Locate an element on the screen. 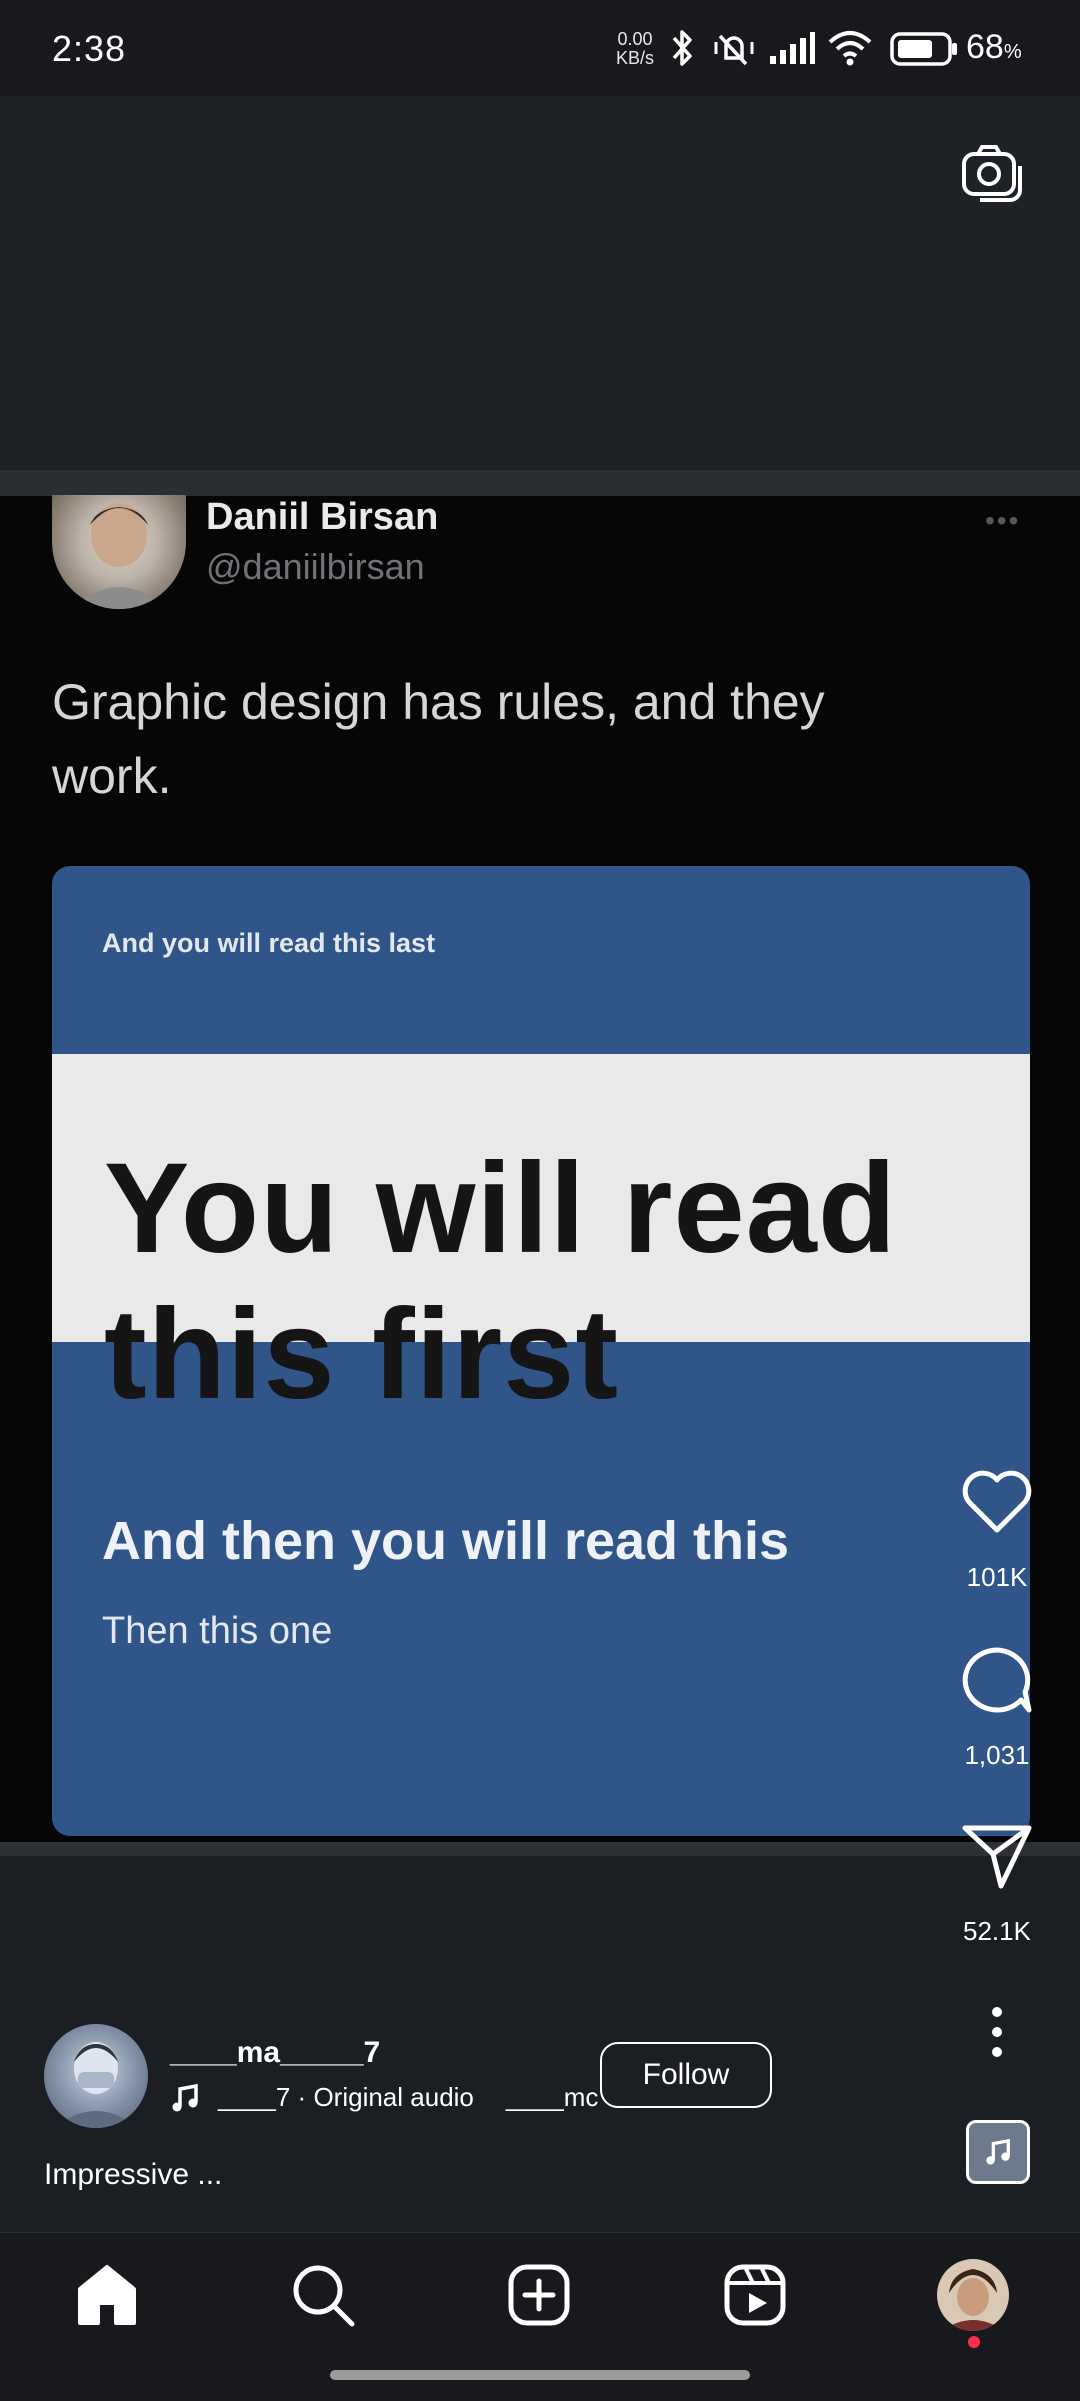  comment-bubble-icon is located at coordinates (997, 1680).